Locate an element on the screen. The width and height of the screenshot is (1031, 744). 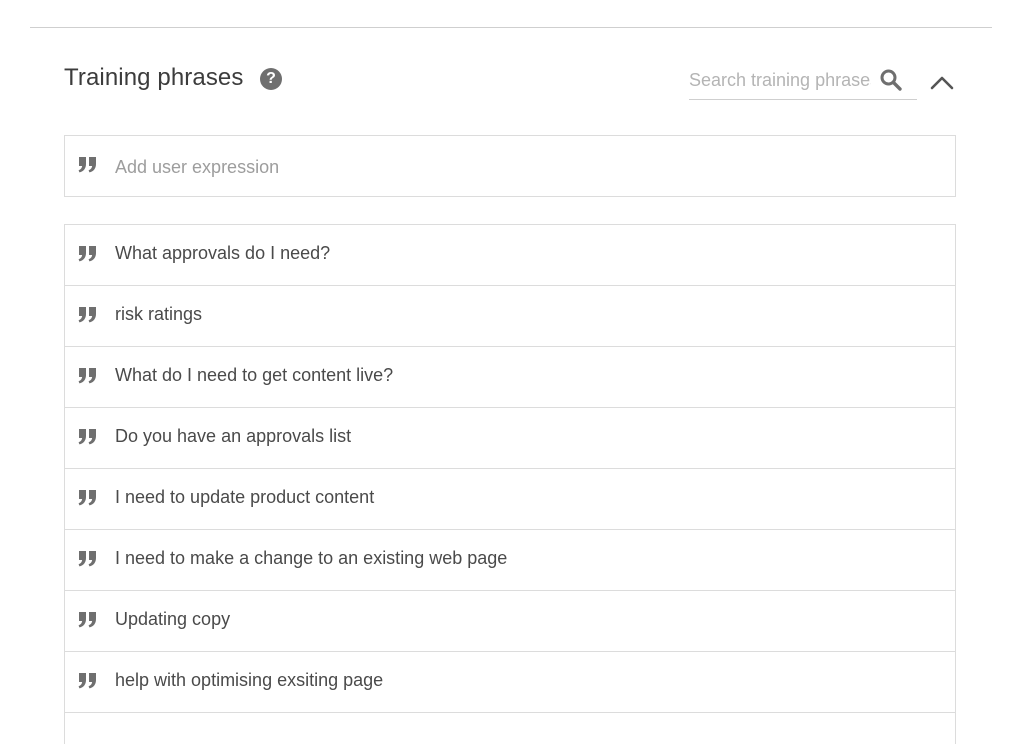
training-phrase-row: I need to update product content is located at coordinates (510, 499).